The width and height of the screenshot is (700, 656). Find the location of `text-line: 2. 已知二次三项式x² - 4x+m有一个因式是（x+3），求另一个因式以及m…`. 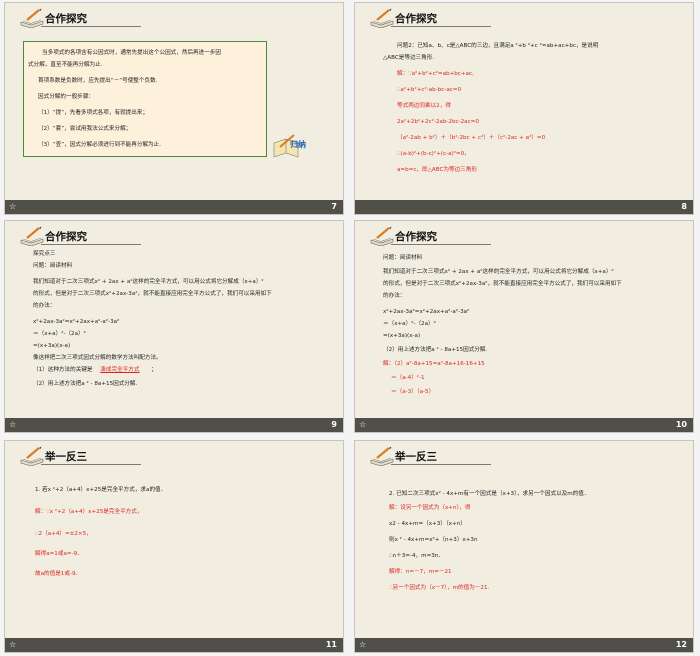

text-line: 2. 已知二次三项式x² - 4x+m有一个因式是（x+3），求另一个因式以及m… is located at coordinates (489, 494).